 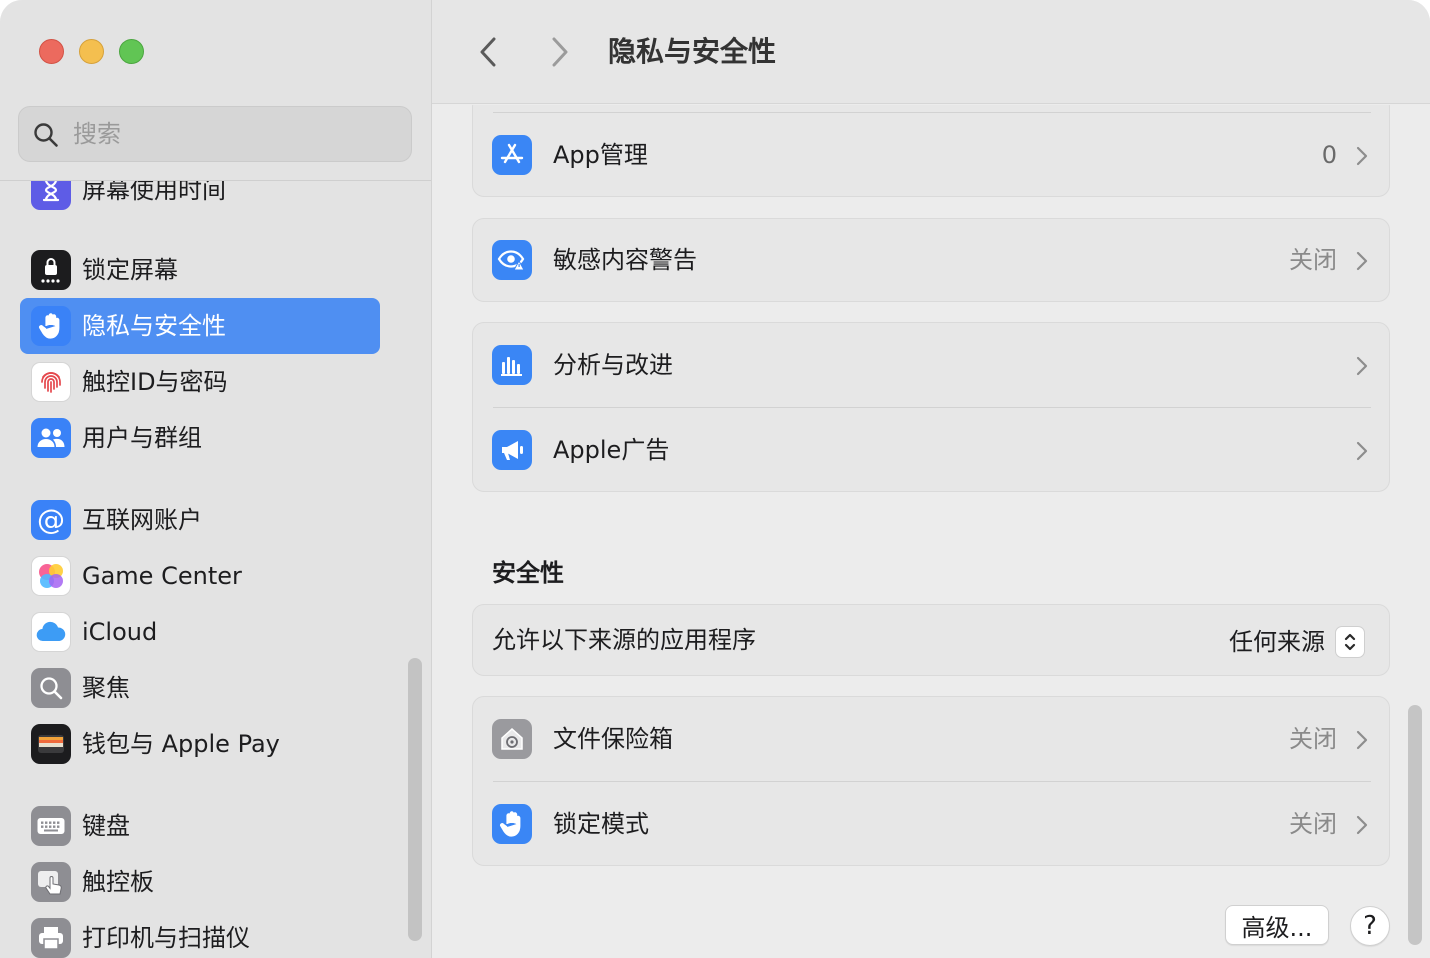 I want to click on toolbar: 隐私与安全性, so click(x=931, y=52).